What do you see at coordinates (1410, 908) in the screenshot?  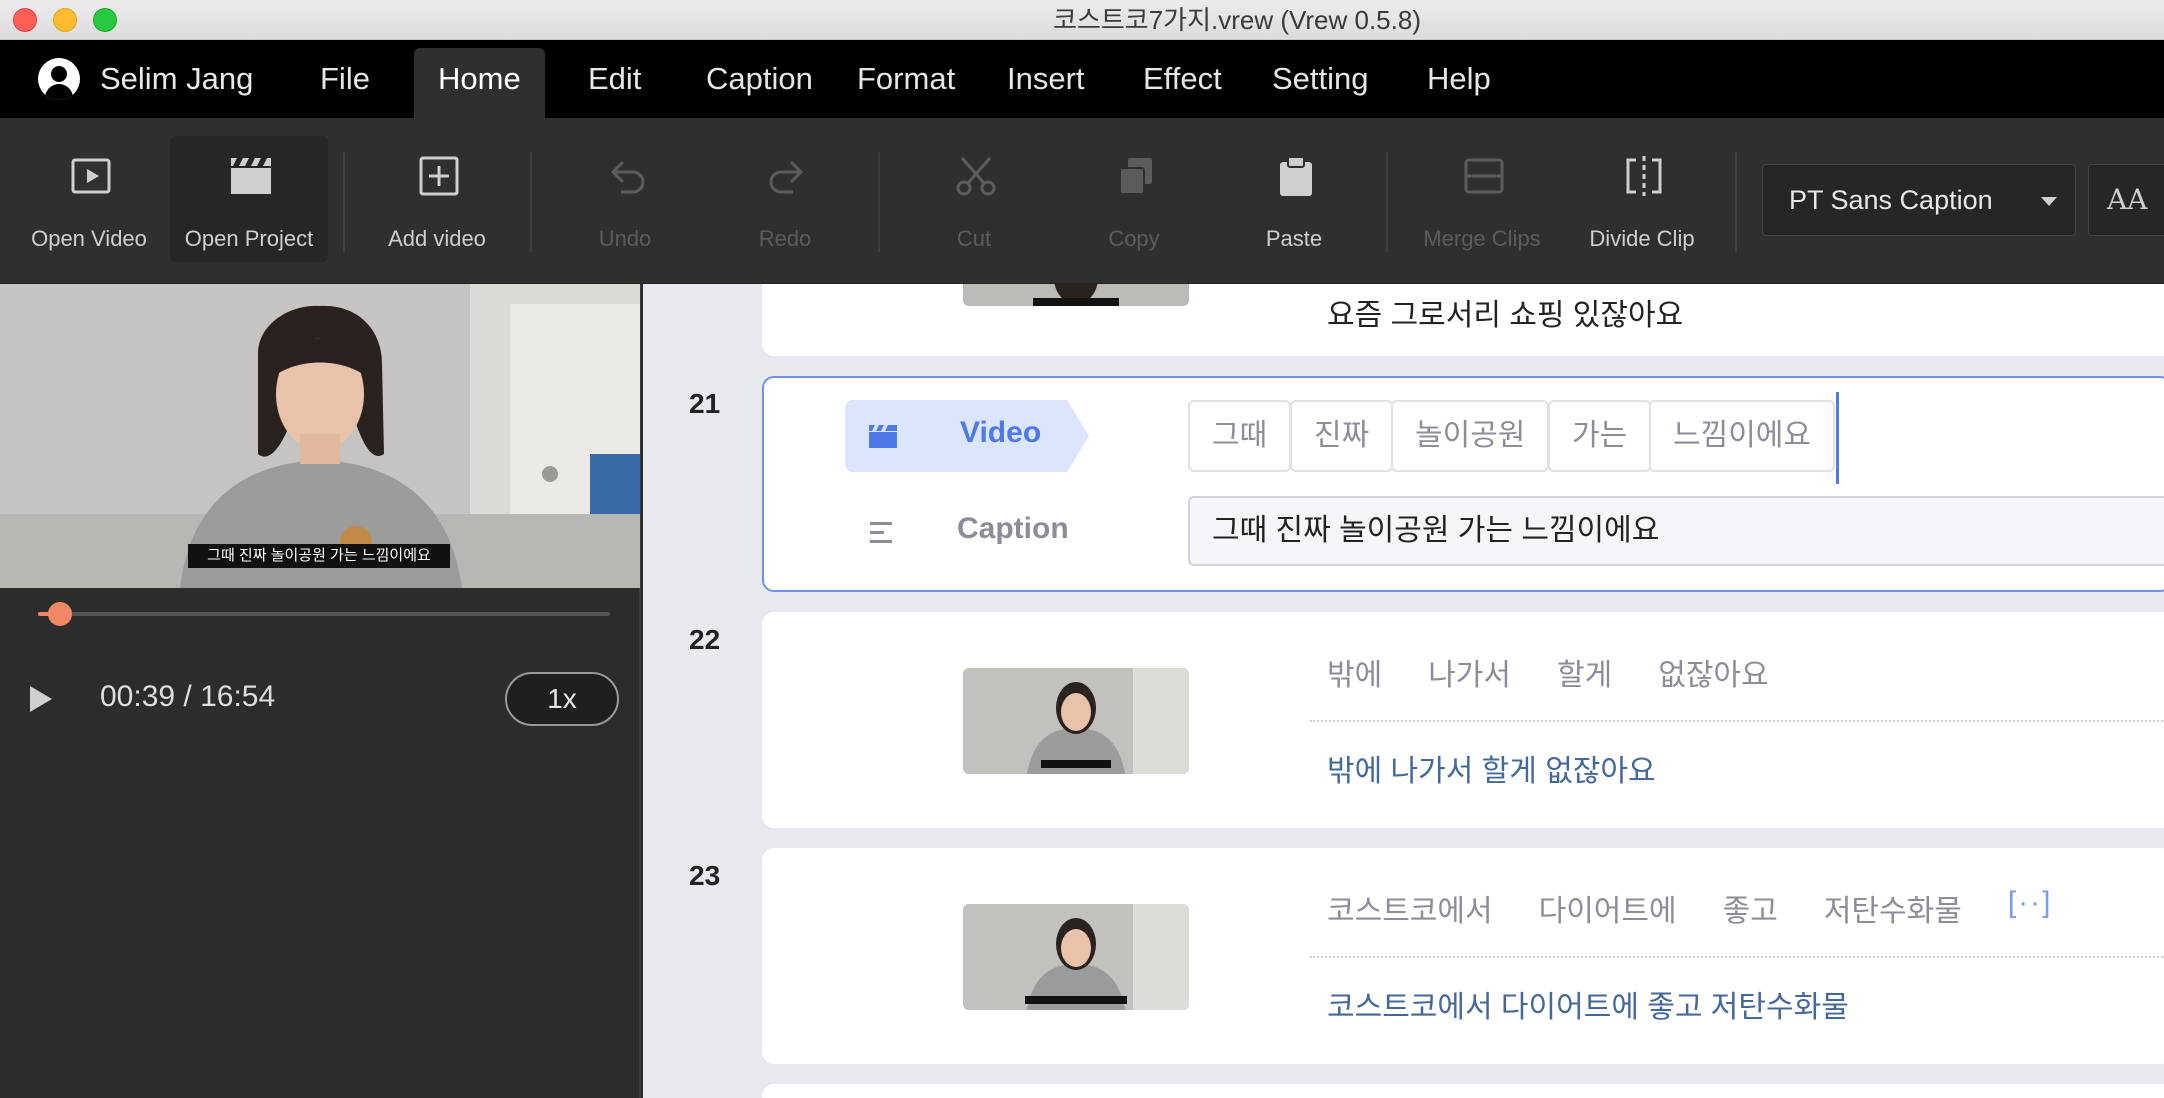 I see `word: 코스트코에서` at bounding box center [1410, 908].